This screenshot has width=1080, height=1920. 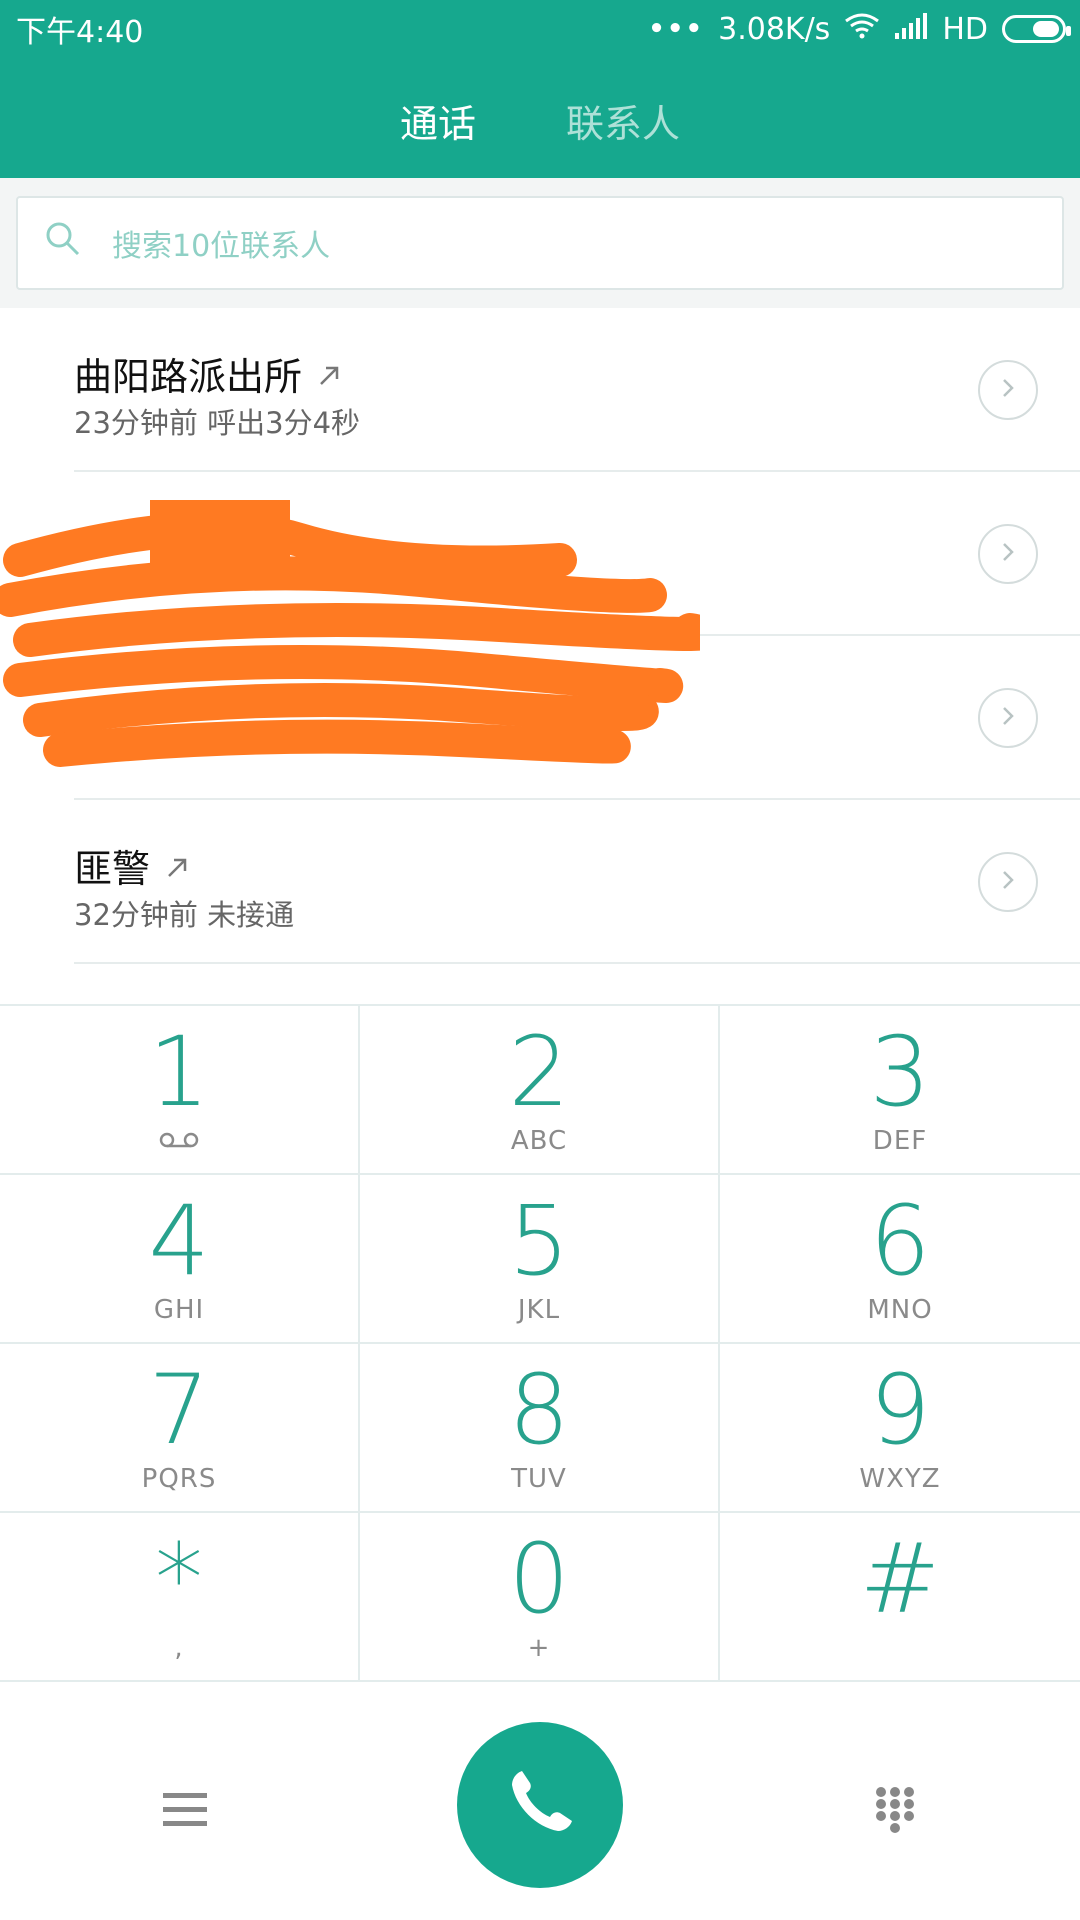 I want to click on search-area: 搜索10位联系人, so click(x=540, y=243).